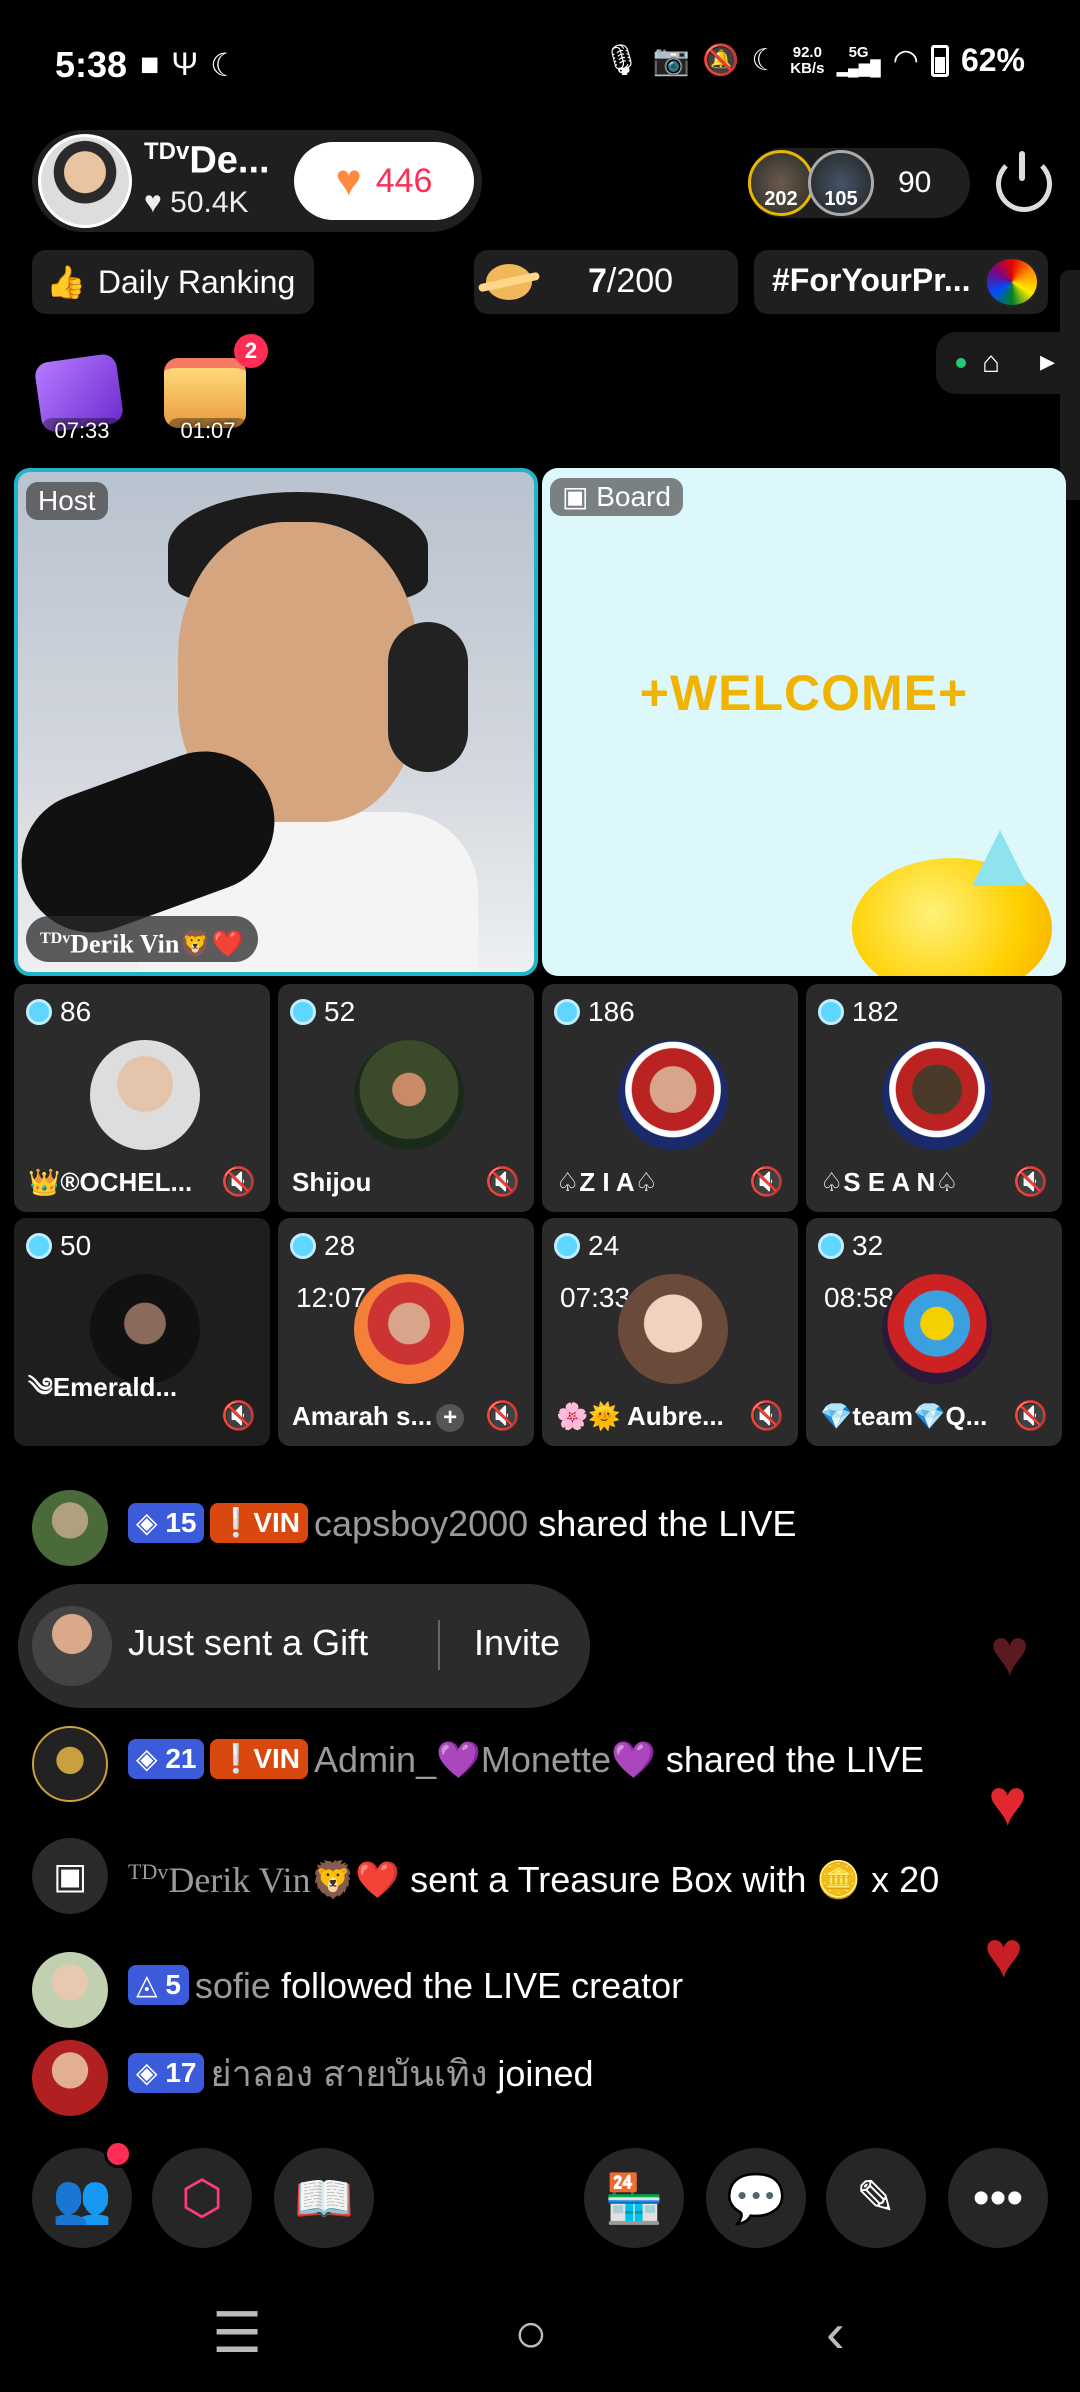 The image size is (1080, 2392). What do you see at coordinates (807, 60) in the screenshot?
I see `net-speed: 92.0 KB/s` at bounding box center [807, 60].